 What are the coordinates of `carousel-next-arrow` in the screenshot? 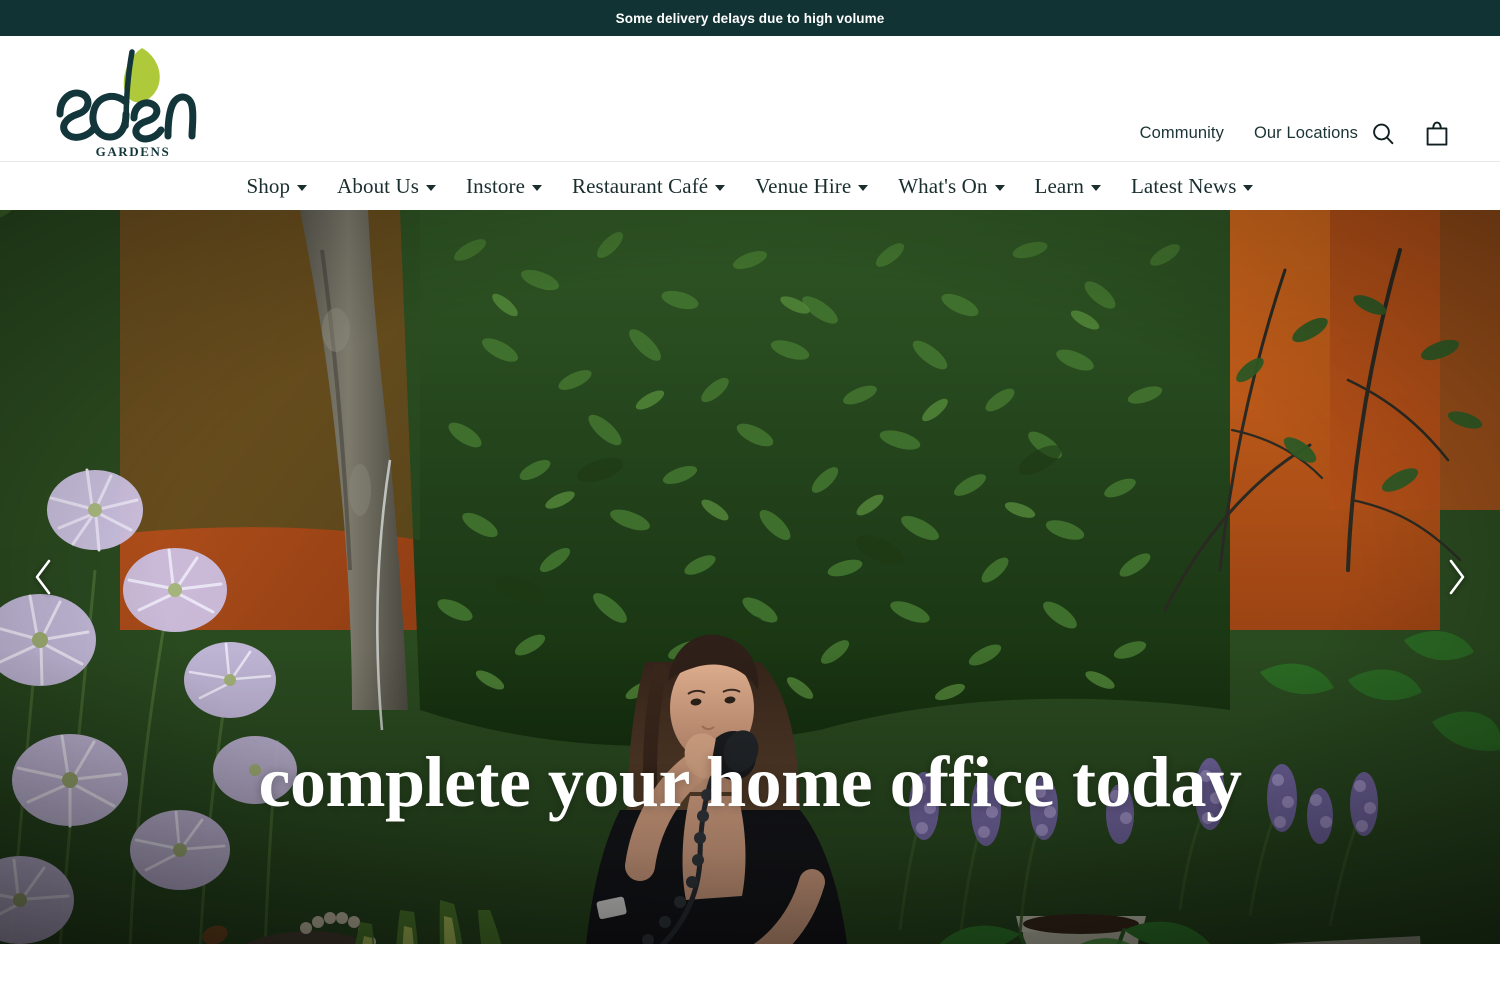 It's located at (1456, 577).